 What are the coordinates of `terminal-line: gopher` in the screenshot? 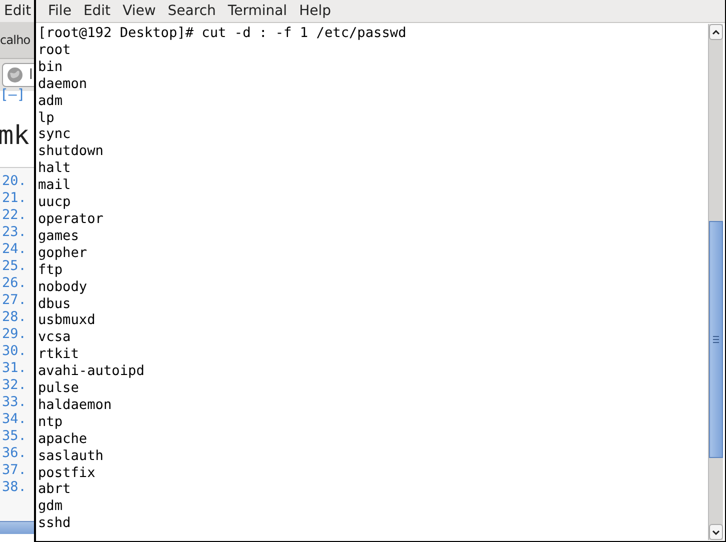 It's located at (63, 253).